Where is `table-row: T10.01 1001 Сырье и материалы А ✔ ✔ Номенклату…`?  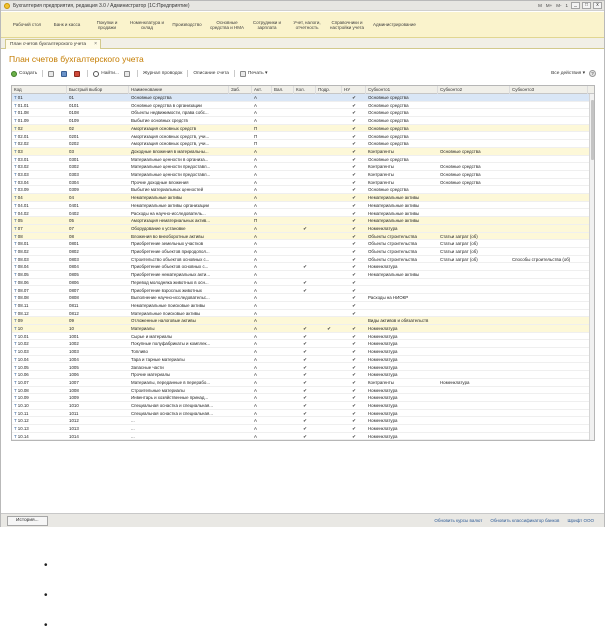
table-row: T10.01 1001 Сырье и материалы А ✔ ✔ Номенклату… is located at coordinates (303, 337).